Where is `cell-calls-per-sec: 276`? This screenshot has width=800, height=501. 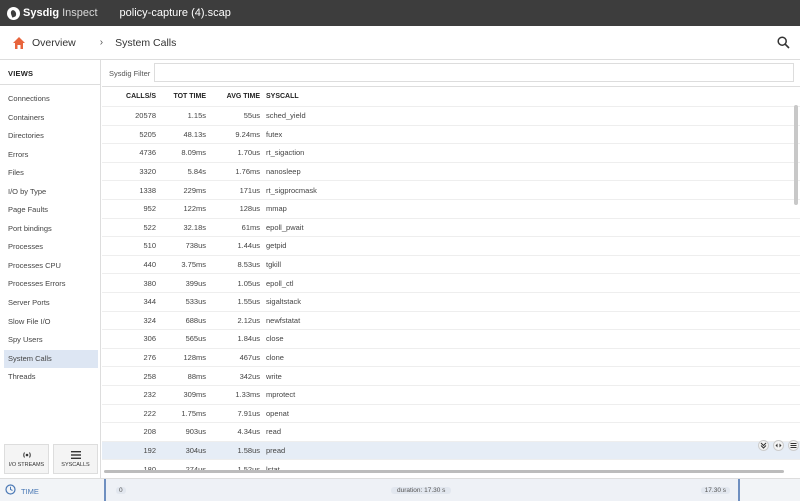
cell-calls-per-sec: 276 is located at coordinates (149, 358).